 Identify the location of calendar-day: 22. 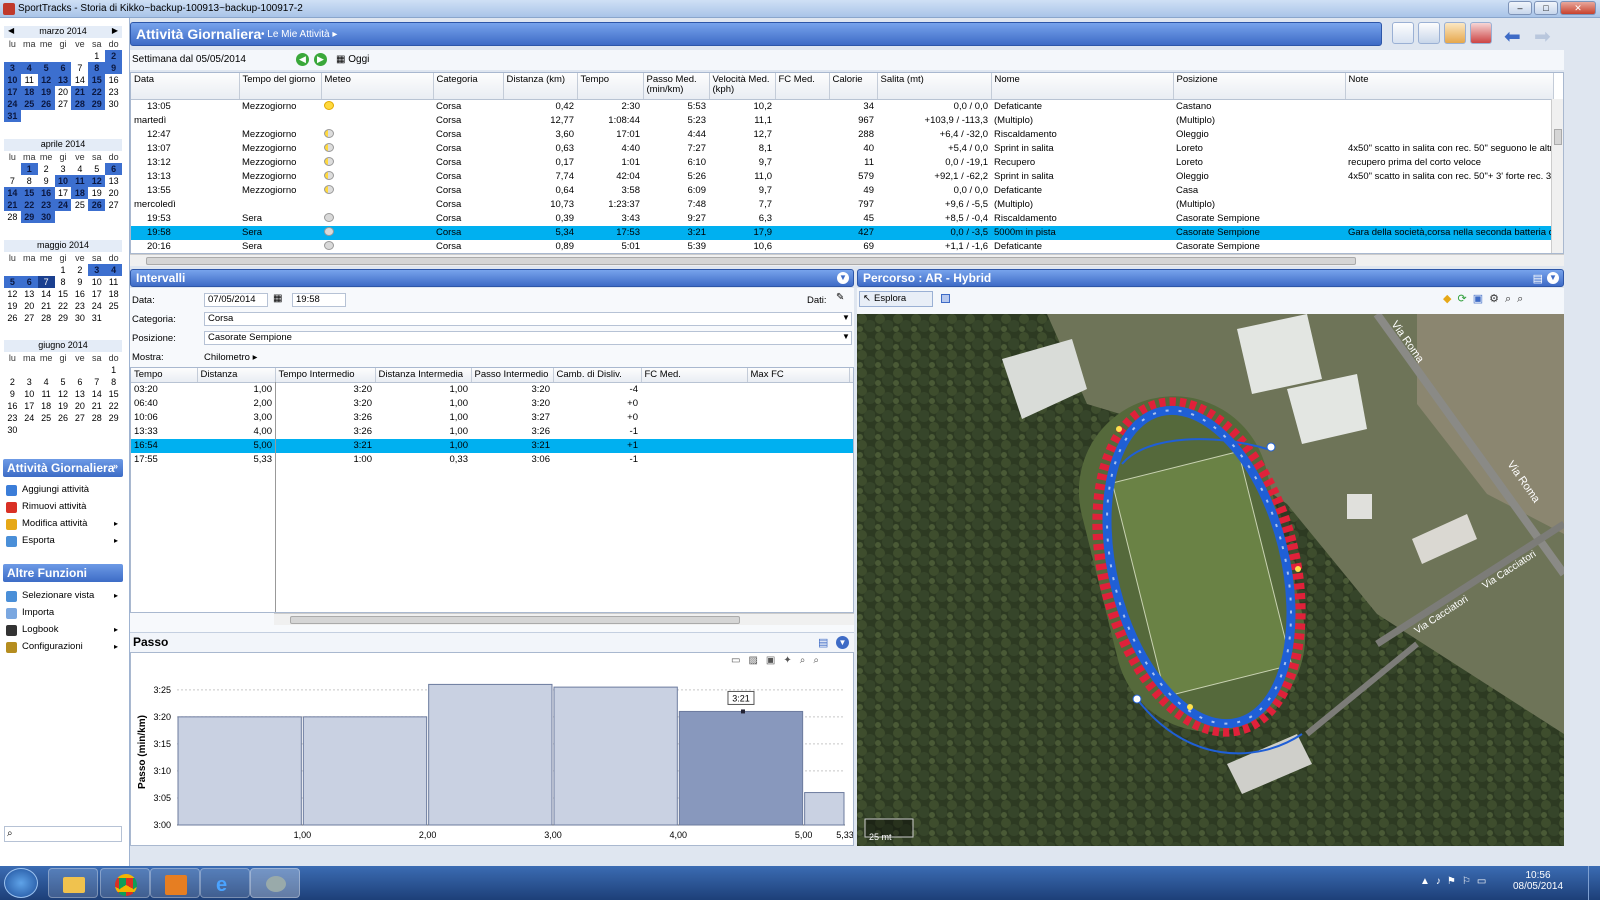
(113, 406).